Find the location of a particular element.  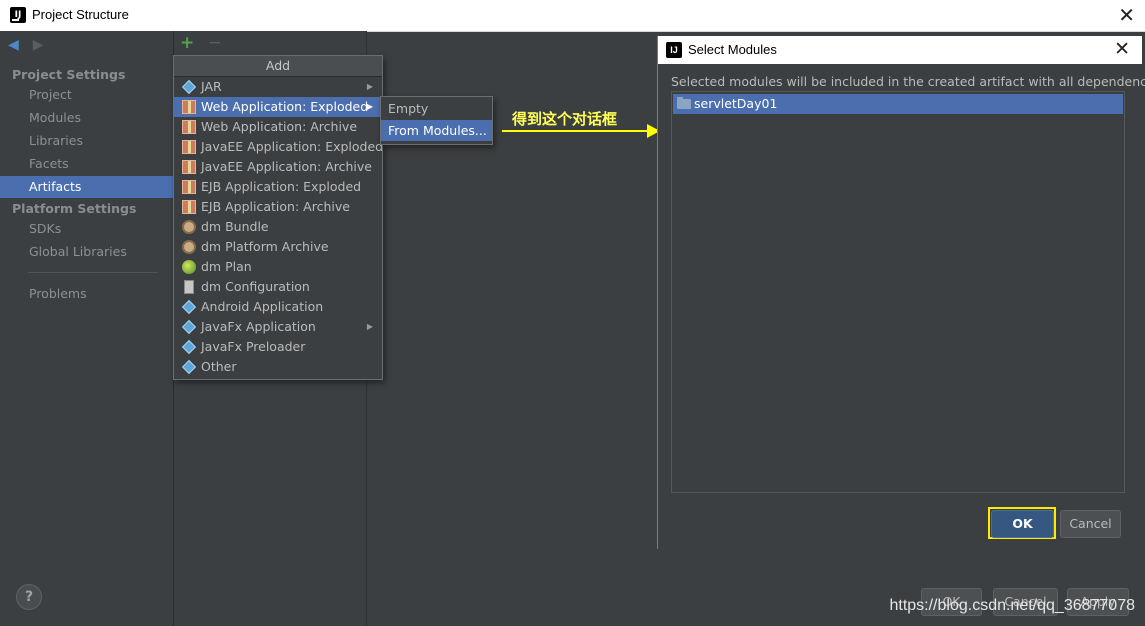

cancel-button: Cancel is located at coordinates (1090, 524).